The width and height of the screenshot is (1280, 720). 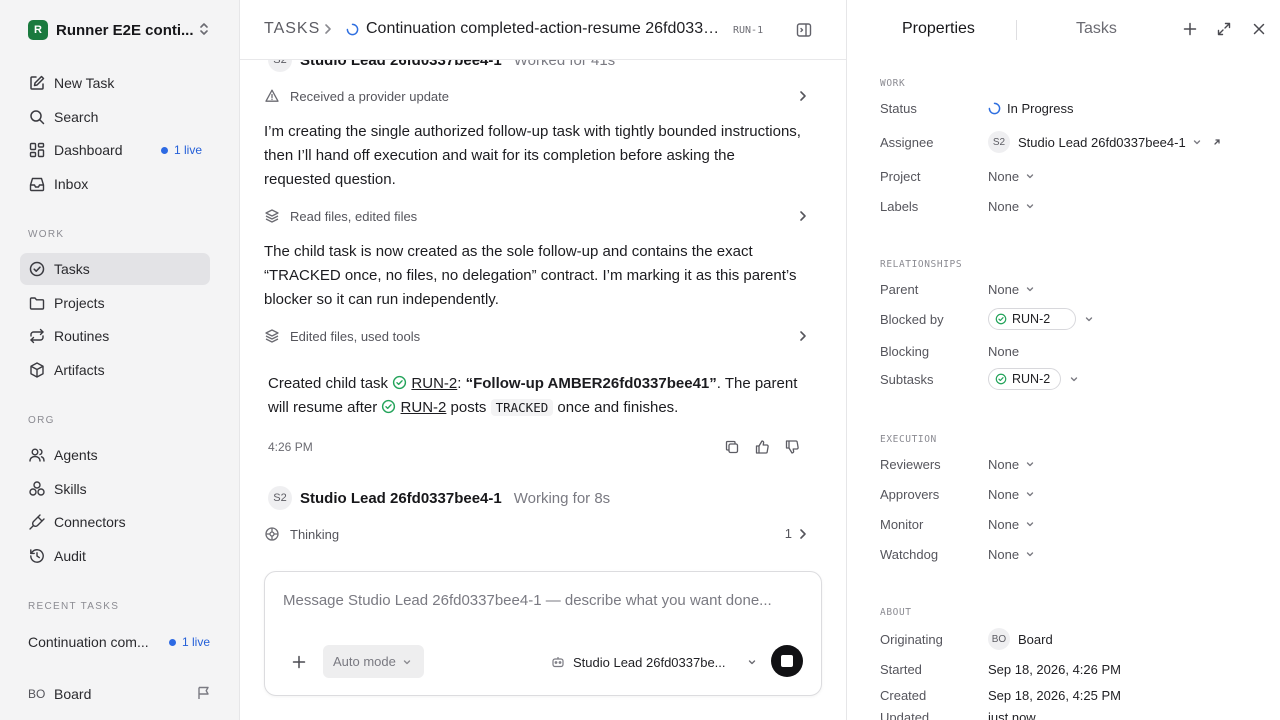 What do you see at coordinates (1011, 464) in the screenshot?
I see `reviewers-select: None` at bounding box center [1011, 464].